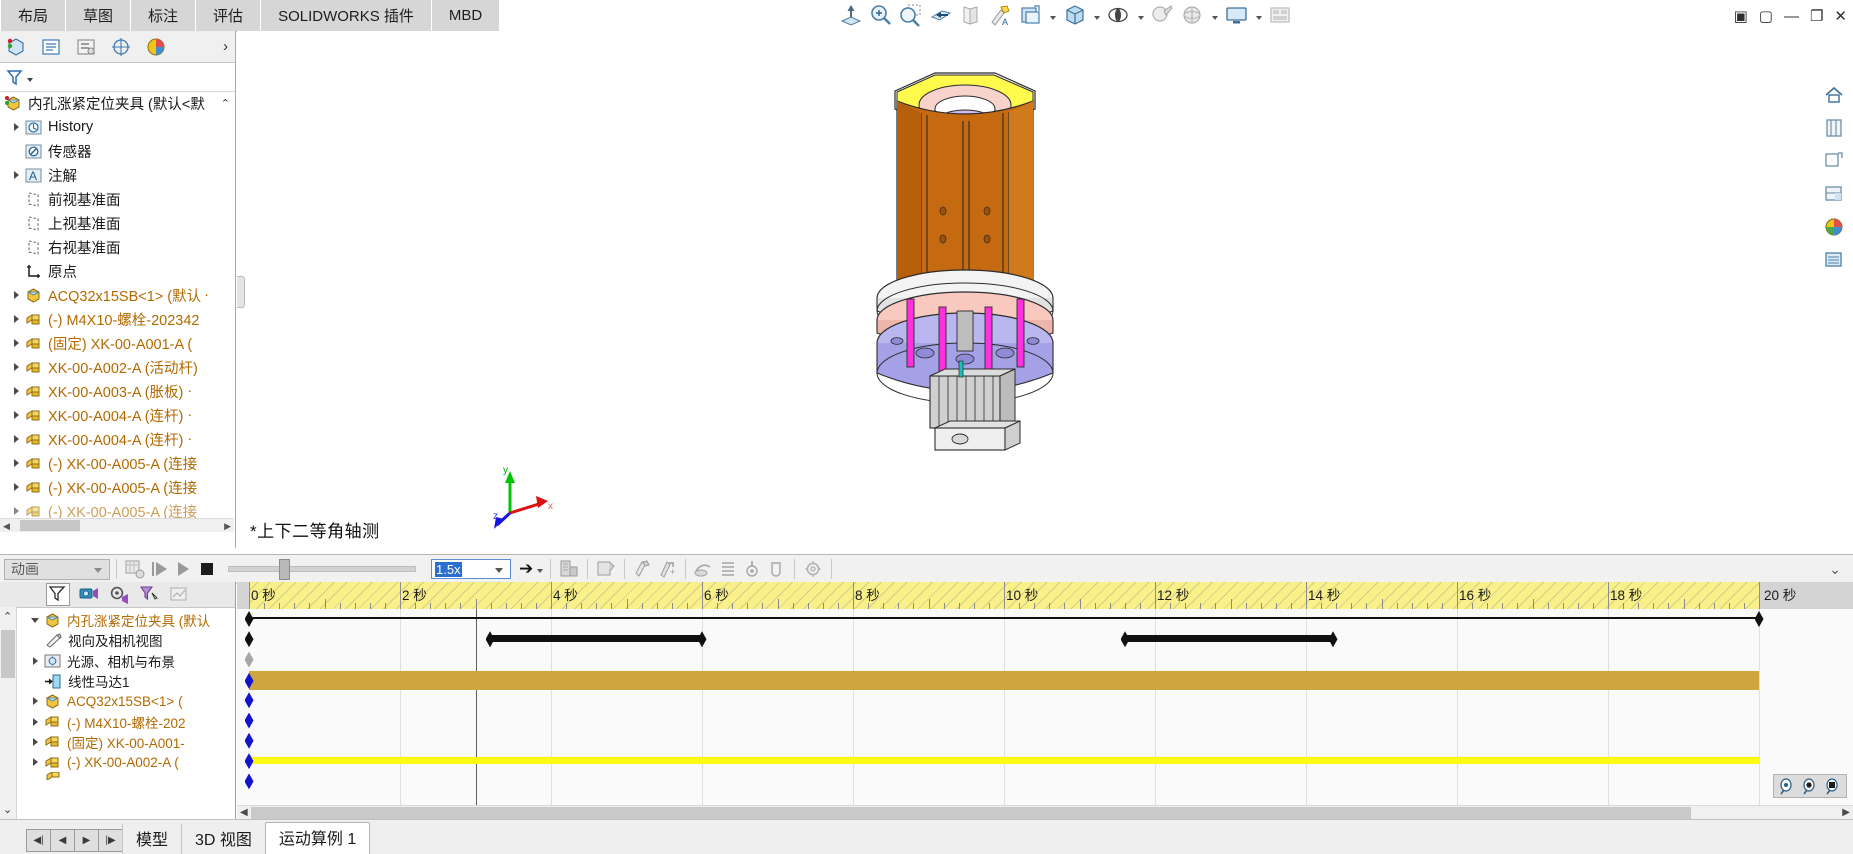 This screenshot has width=1853, height=854. What do you see at coordinates (471, 569) in the screenshot?
I see `playback-speed-input: 1.5x` at bounding box center [471, 569].